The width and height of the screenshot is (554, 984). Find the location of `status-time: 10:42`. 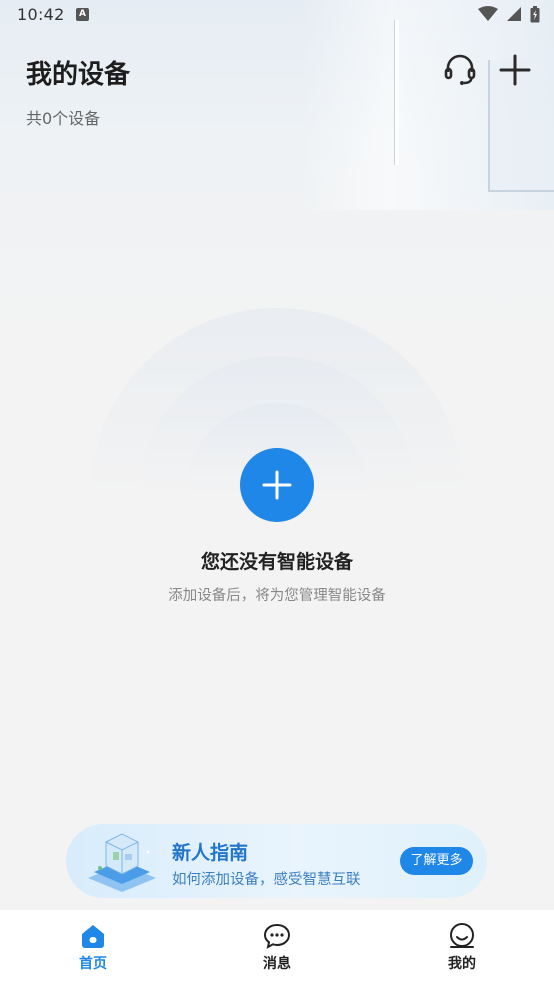

status-time: 10:42 is located at coordinates (41, 14).